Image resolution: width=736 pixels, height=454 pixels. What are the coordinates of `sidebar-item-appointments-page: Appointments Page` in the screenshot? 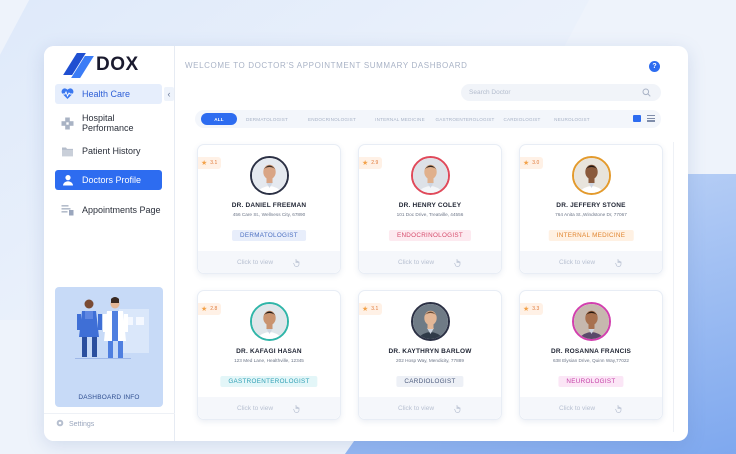 It's located at (108, 210).